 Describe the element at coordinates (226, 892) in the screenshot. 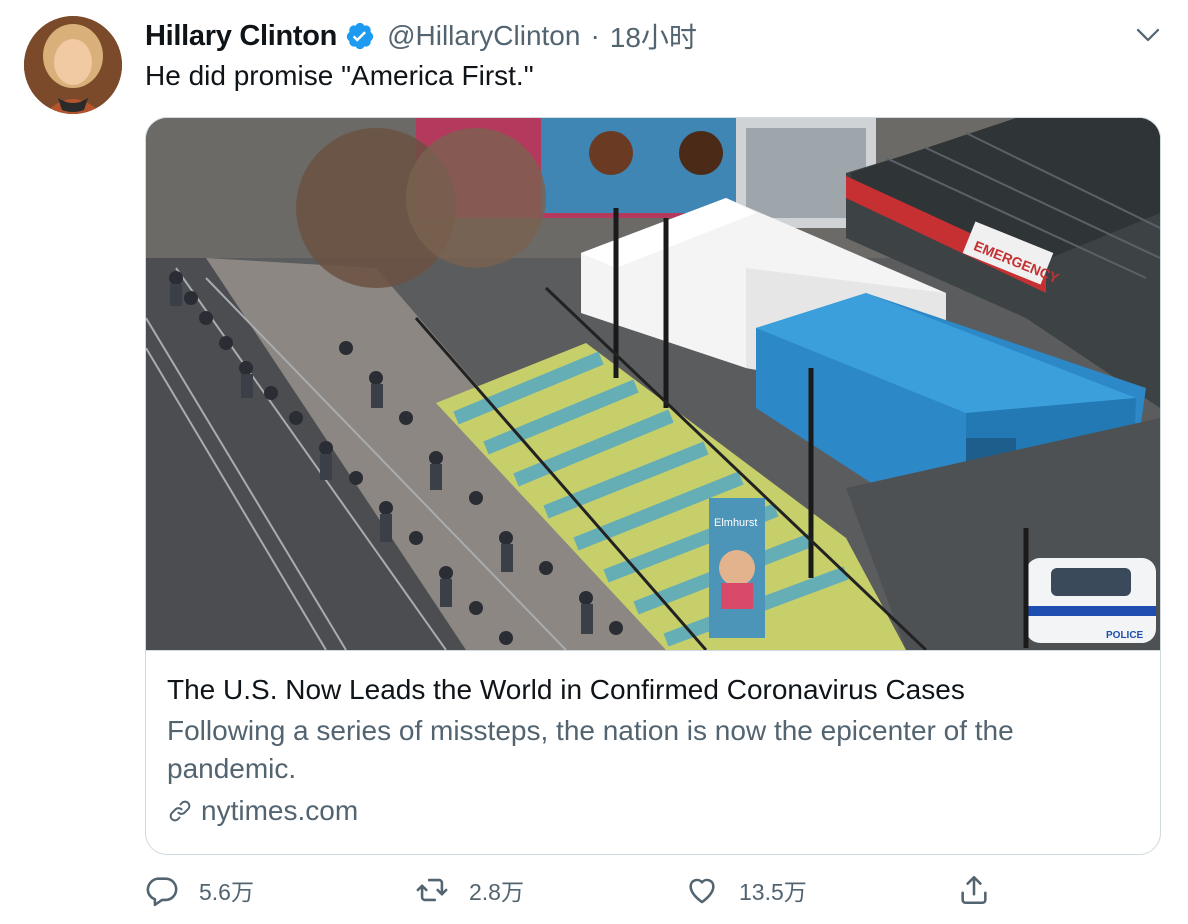

I see `reply-count: 5.6万` at that location.